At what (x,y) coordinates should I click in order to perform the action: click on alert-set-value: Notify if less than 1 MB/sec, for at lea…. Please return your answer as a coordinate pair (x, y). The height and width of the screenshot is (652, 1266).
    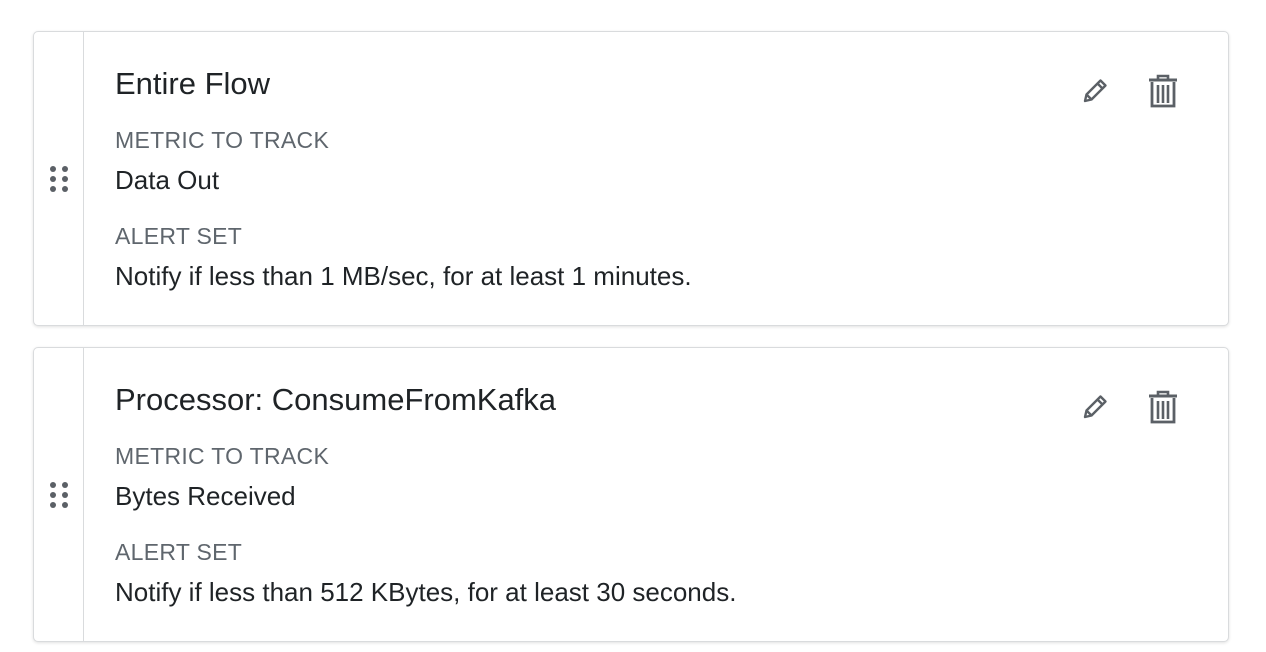
    Looking at the image, I should click on (403, 276).